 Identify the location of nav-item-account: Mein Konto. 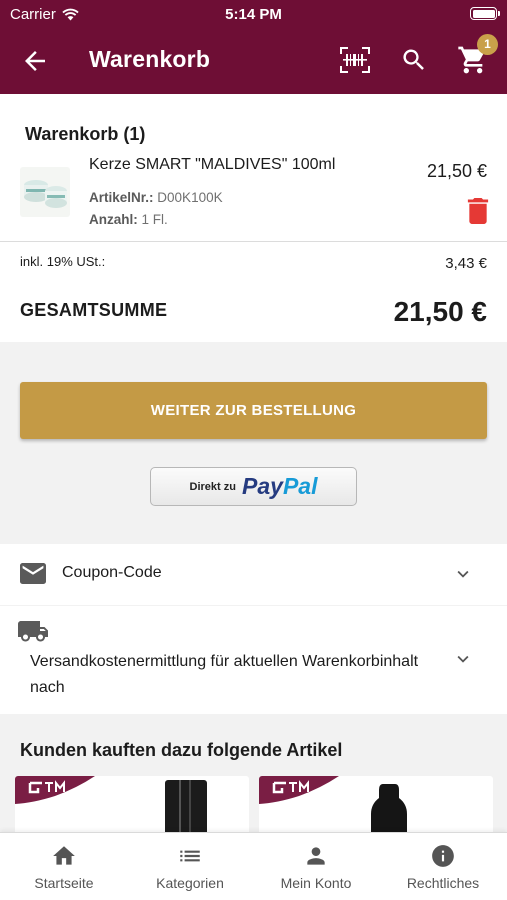
(316, 866).